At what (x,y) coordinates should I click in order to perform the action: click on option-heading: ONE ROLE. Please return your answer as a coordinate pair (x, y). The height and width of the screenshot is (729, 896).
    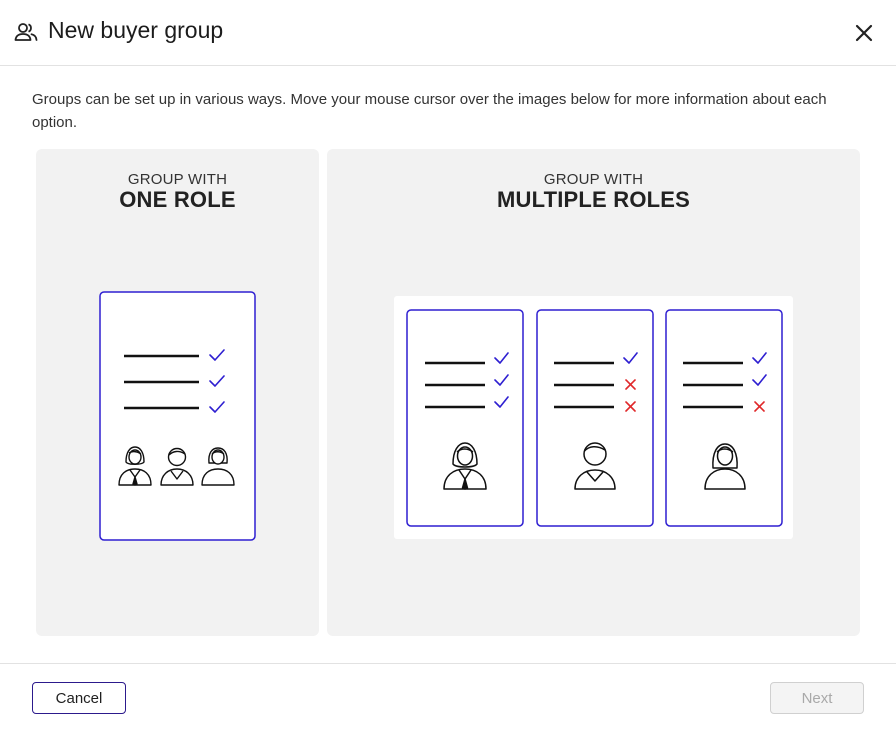
    Looking at the image, I should click on (177, 199).